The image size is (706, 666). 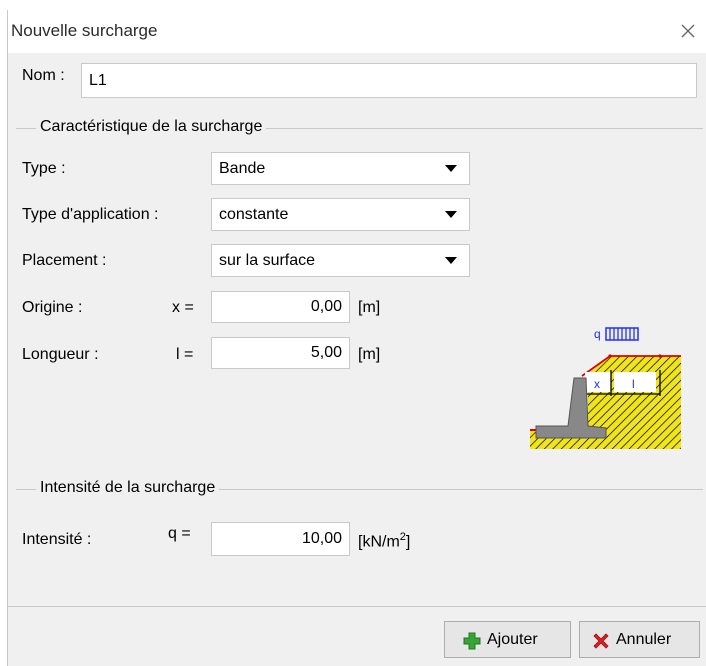 I want to click on characteristics-group-title: Caractéristique de la surcharge, so click(x=151, y=127).